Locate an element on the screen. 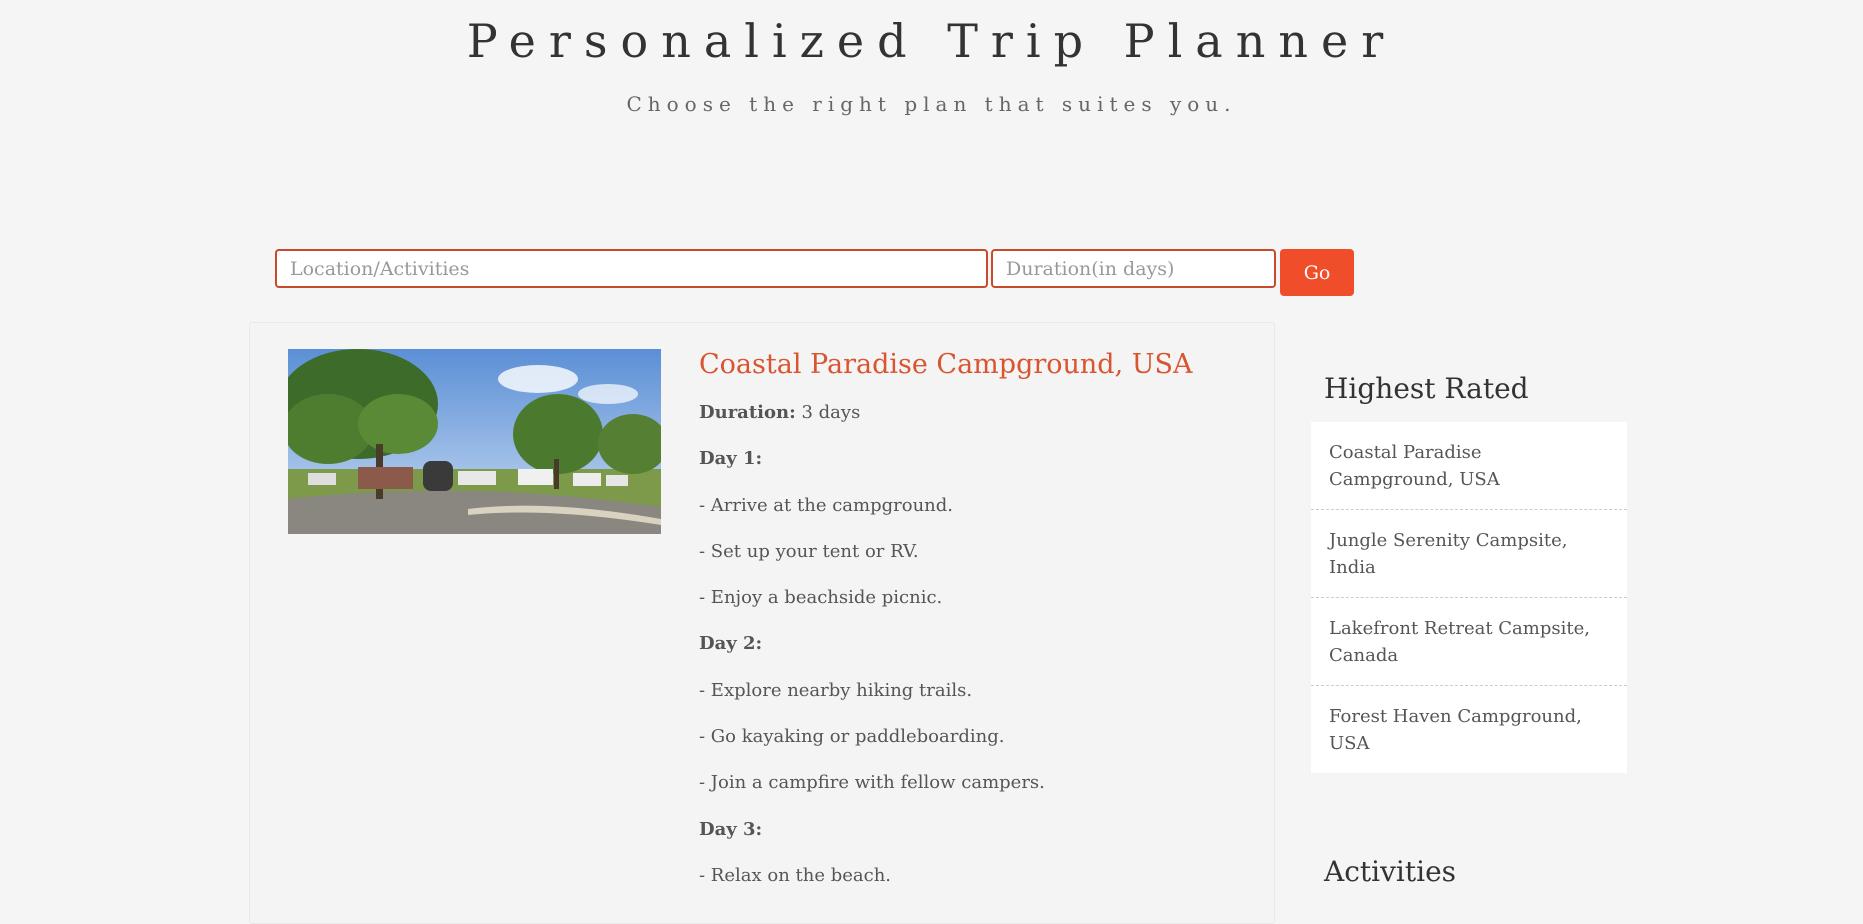 The width and height of the screenshot is (1863, 924). highest-rated-item: Forest Haven Campground, USA is located at coordinates (1469, 729).